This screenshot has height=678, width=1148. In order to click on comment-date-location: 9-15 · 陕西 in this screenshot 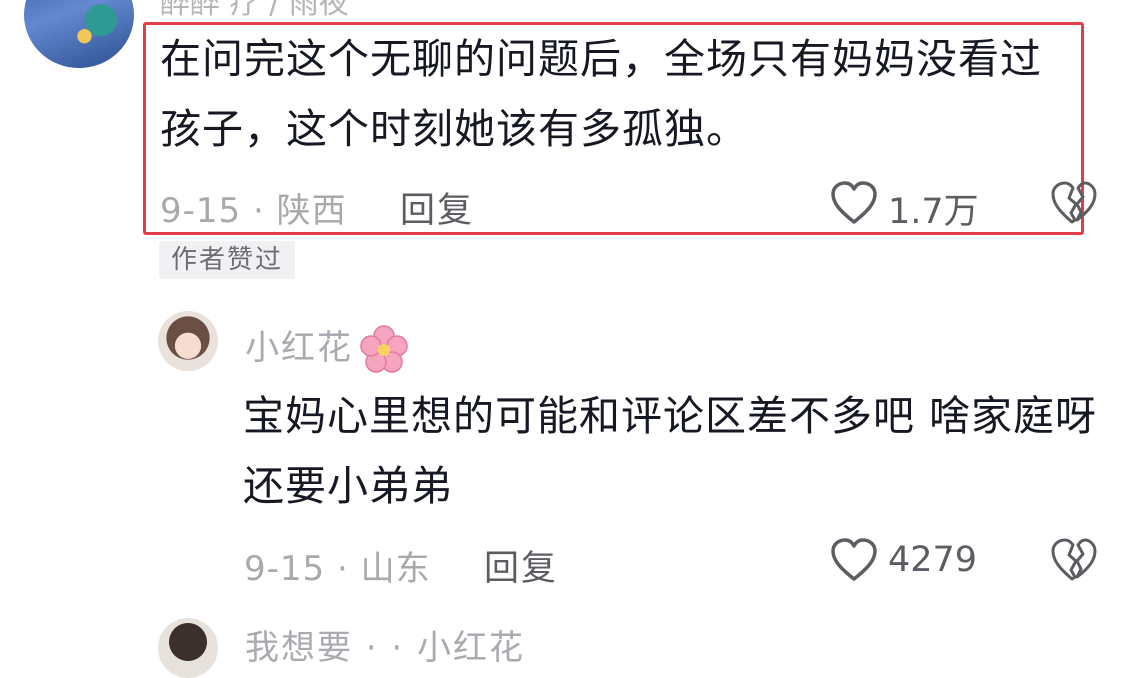, I will do `click(253, 211)`.